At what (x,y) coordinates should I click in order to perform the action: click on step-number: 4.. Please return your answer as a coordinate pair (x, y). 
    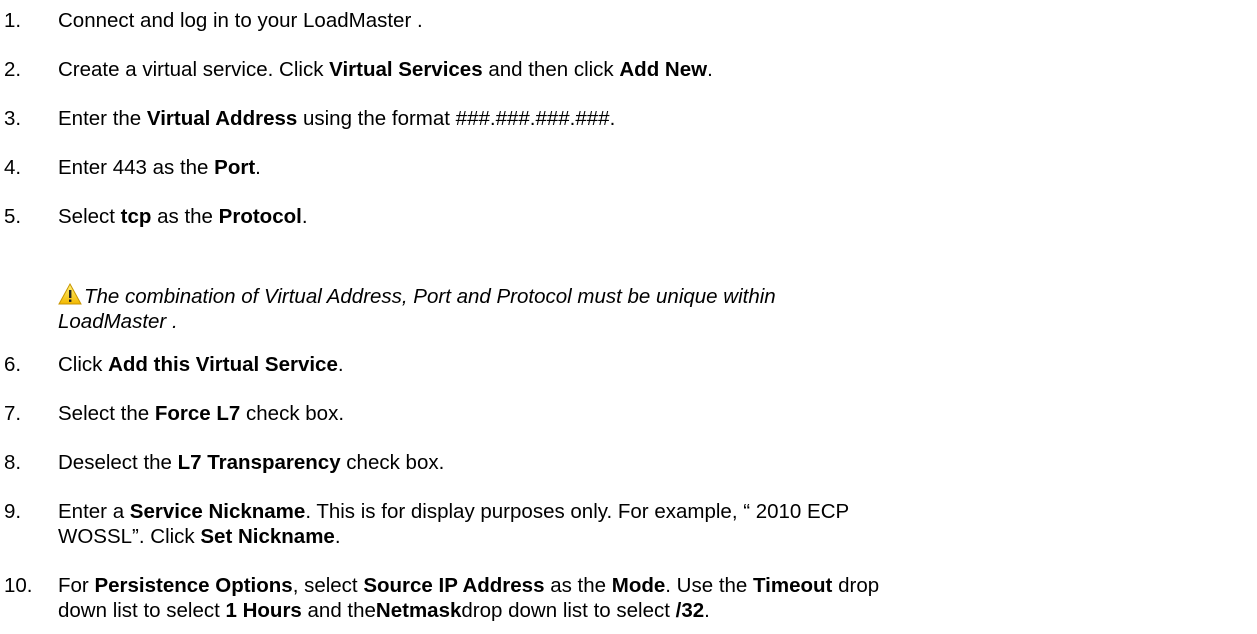
    Looking at the image, I should click on (13, 167).